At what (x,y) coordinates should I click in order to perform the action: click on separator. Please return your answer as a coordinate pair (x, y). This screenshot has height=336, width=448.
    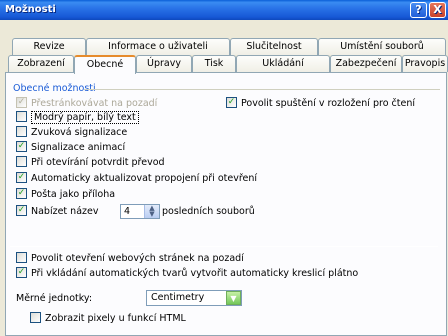
    Looking at the image, I should click on (224, 246).